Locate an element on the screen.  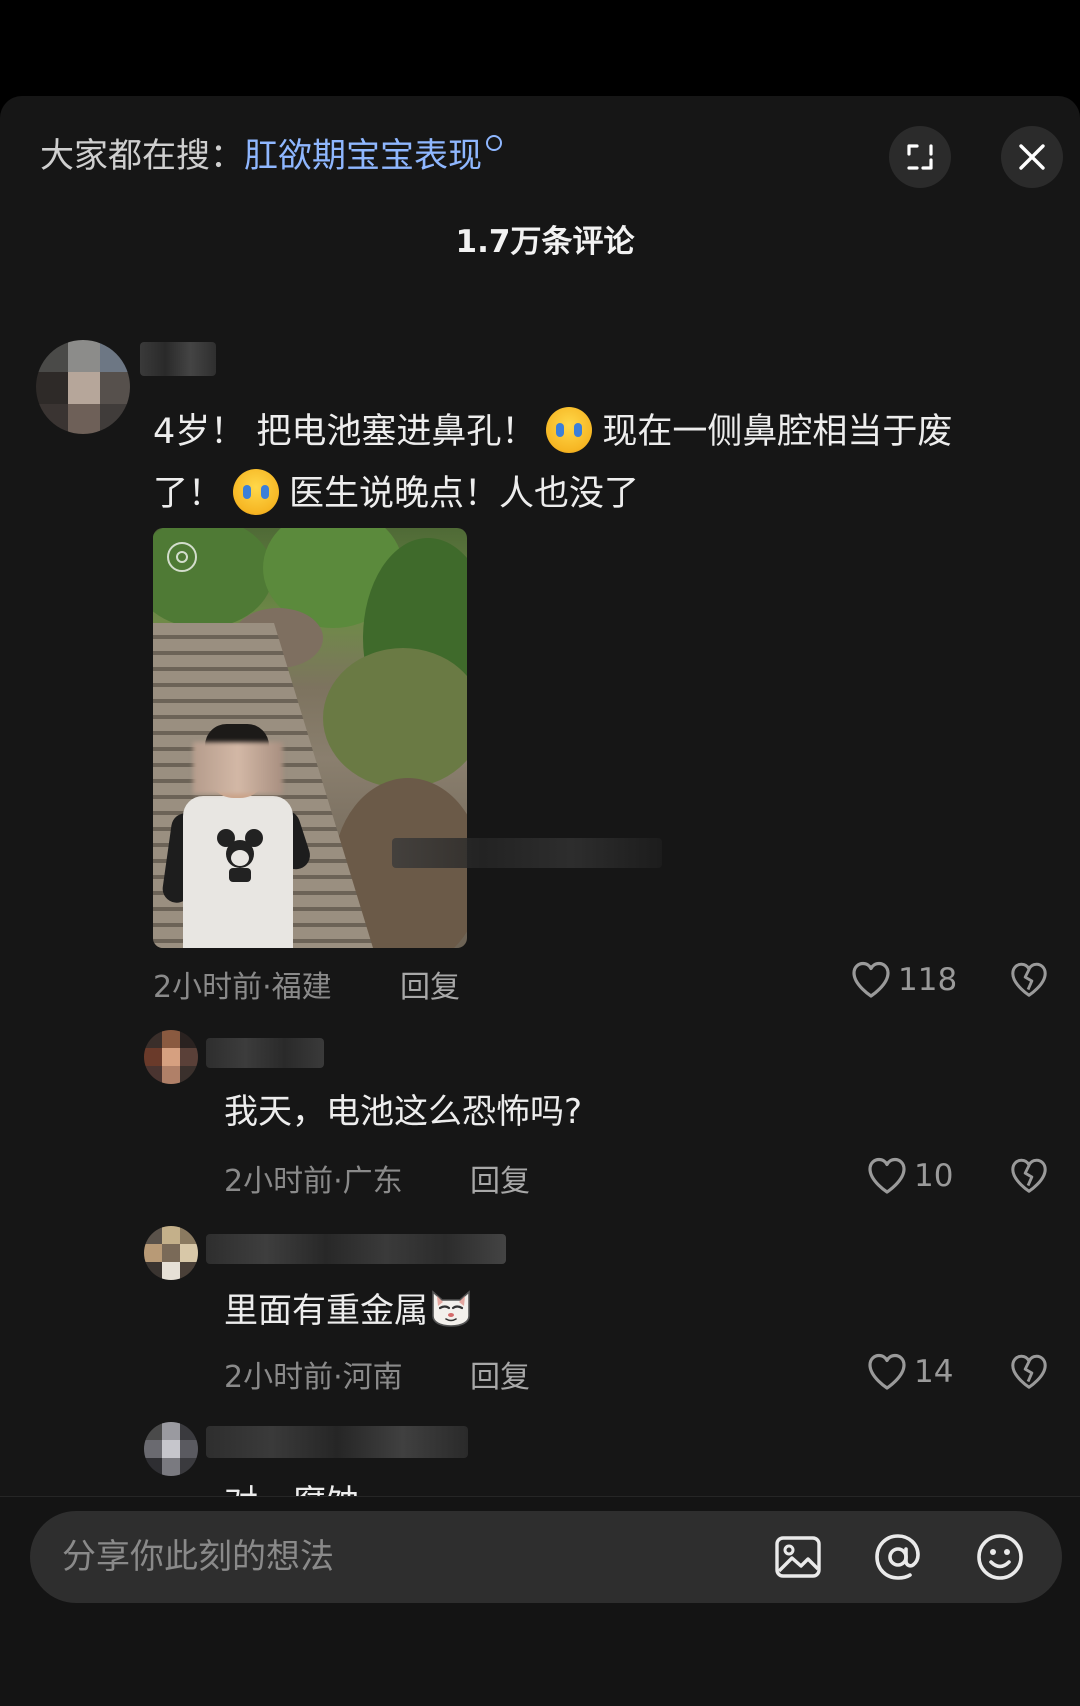
loudly-crying-face-icon is located at coordinates (569, 430).